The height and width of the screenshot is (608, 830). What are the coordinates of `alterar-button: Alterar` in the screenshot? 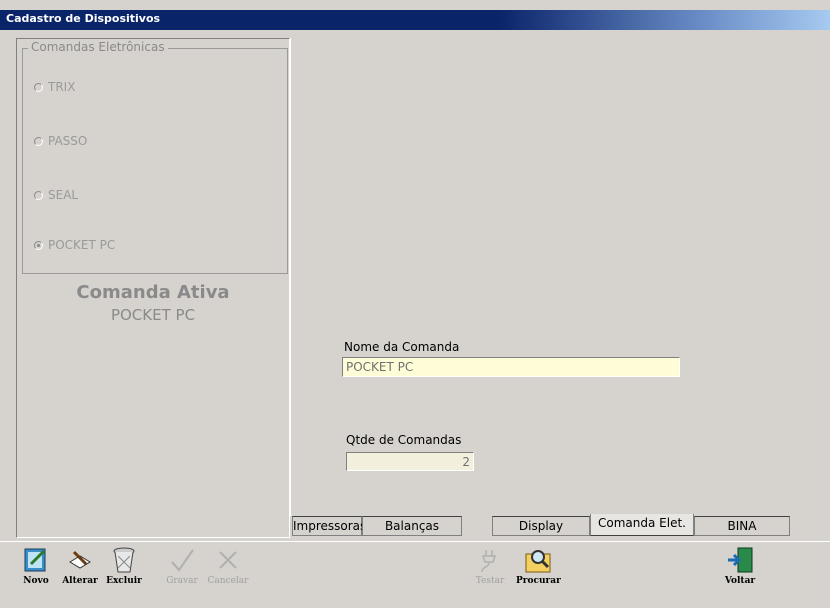 It's located at (80, 566).